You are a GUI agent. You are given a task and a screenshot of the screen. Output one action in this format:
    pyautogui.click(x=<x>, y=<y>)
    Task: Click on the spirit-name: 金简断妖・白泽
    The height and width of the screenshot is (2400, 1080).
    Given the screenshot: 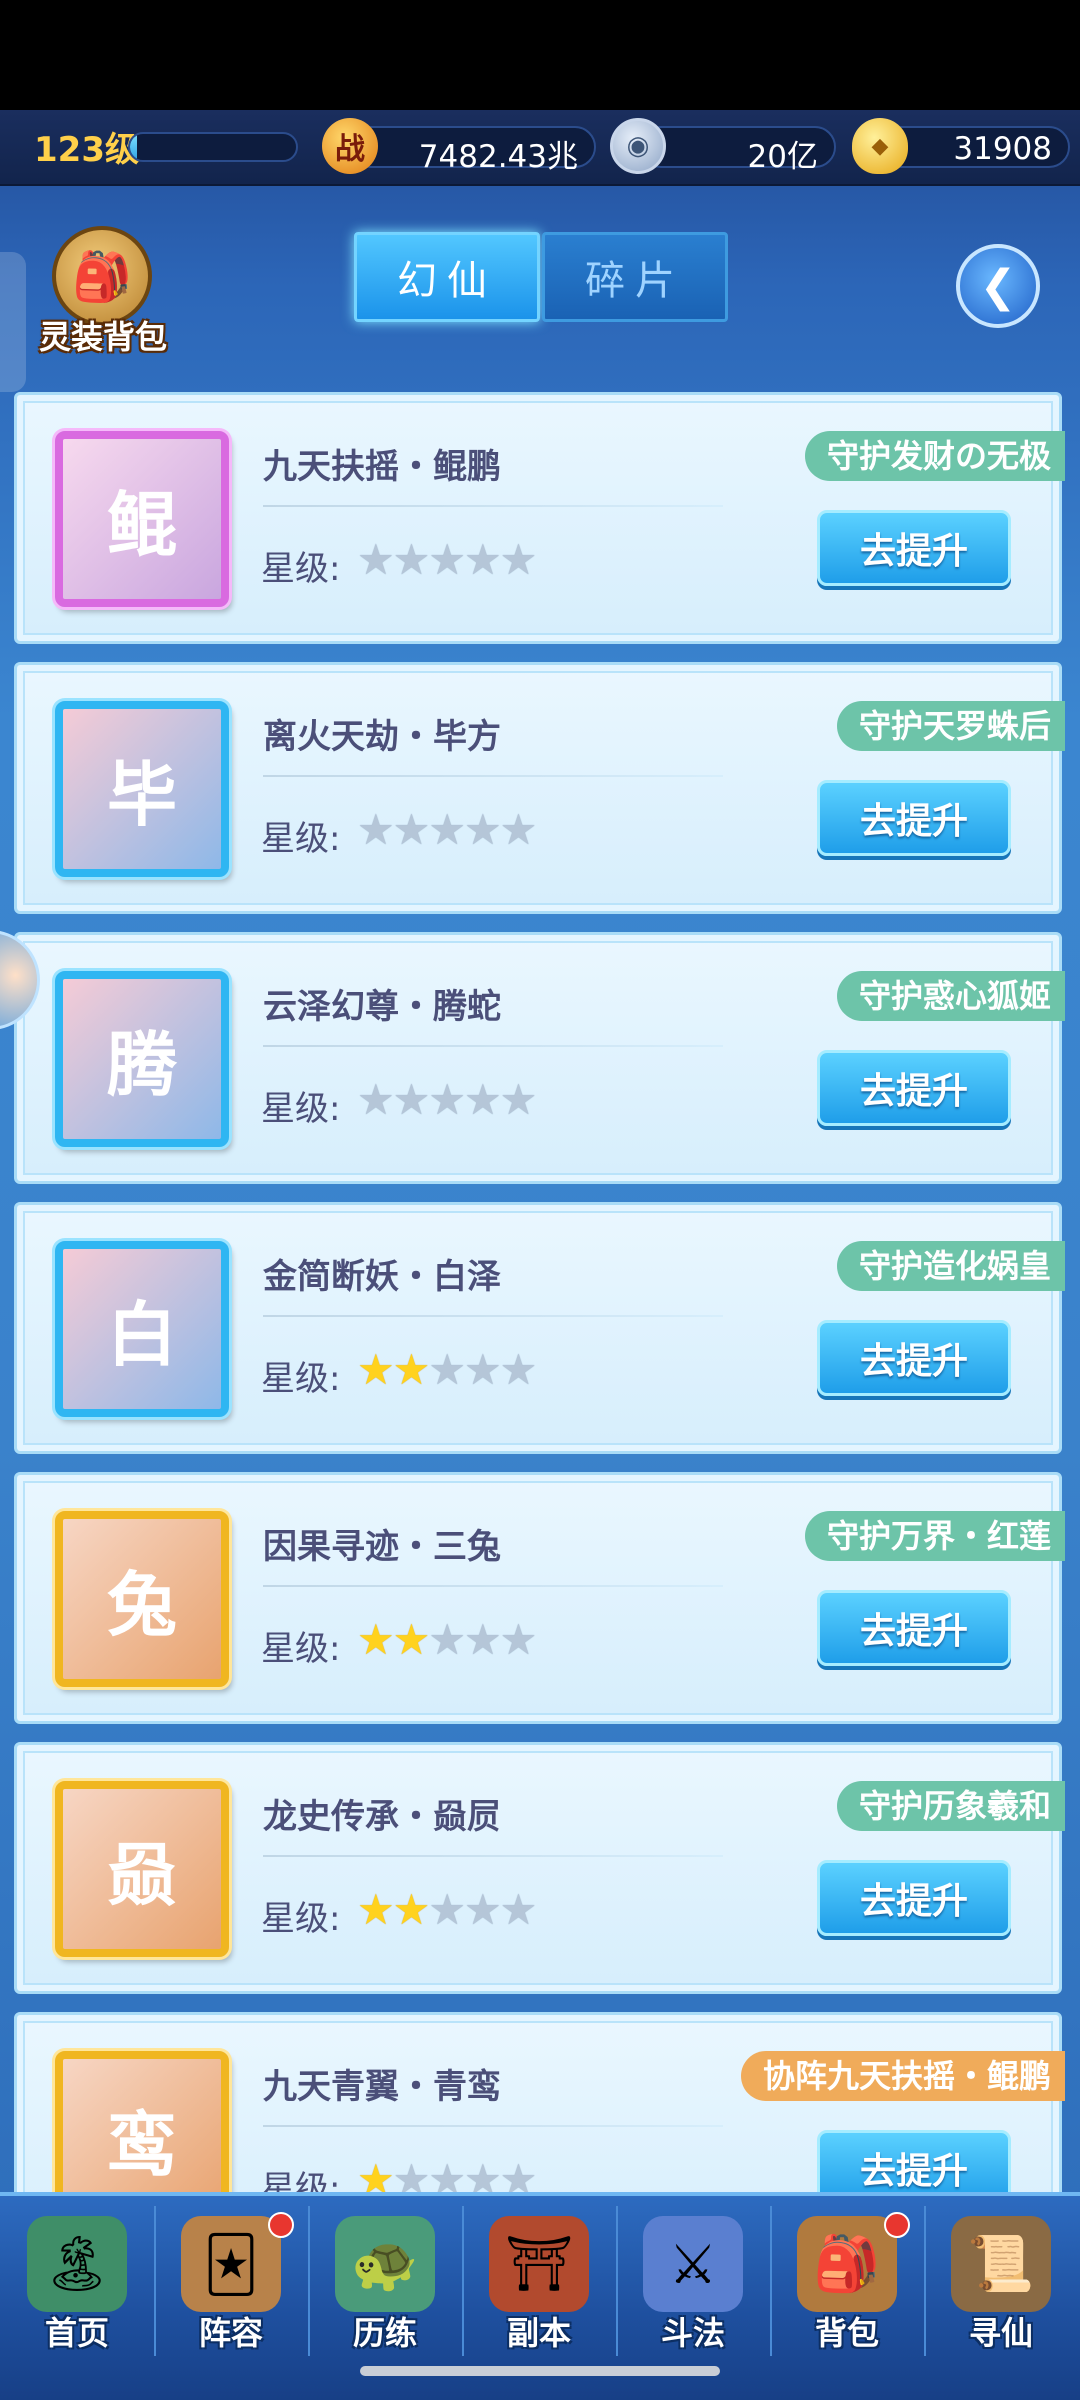 What is the action you would take?
    pyautogui.click(x=382, y=1277)
    